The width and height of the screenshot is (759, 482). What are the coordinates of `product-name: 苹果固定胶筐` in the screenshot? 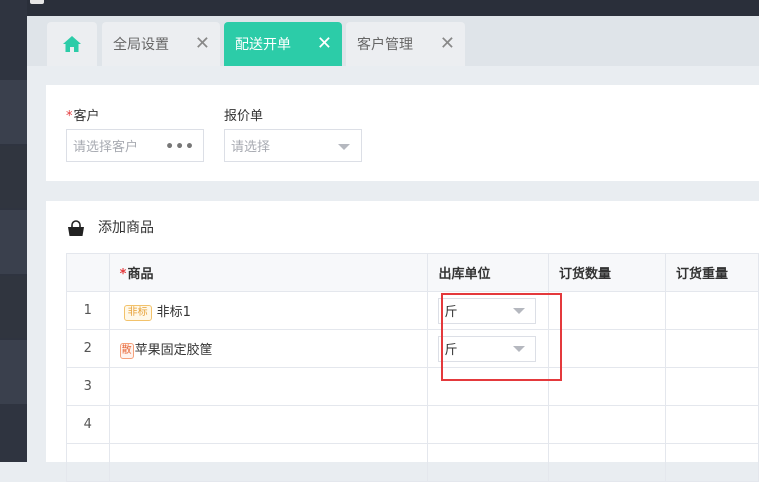 It's located at (173, 350).